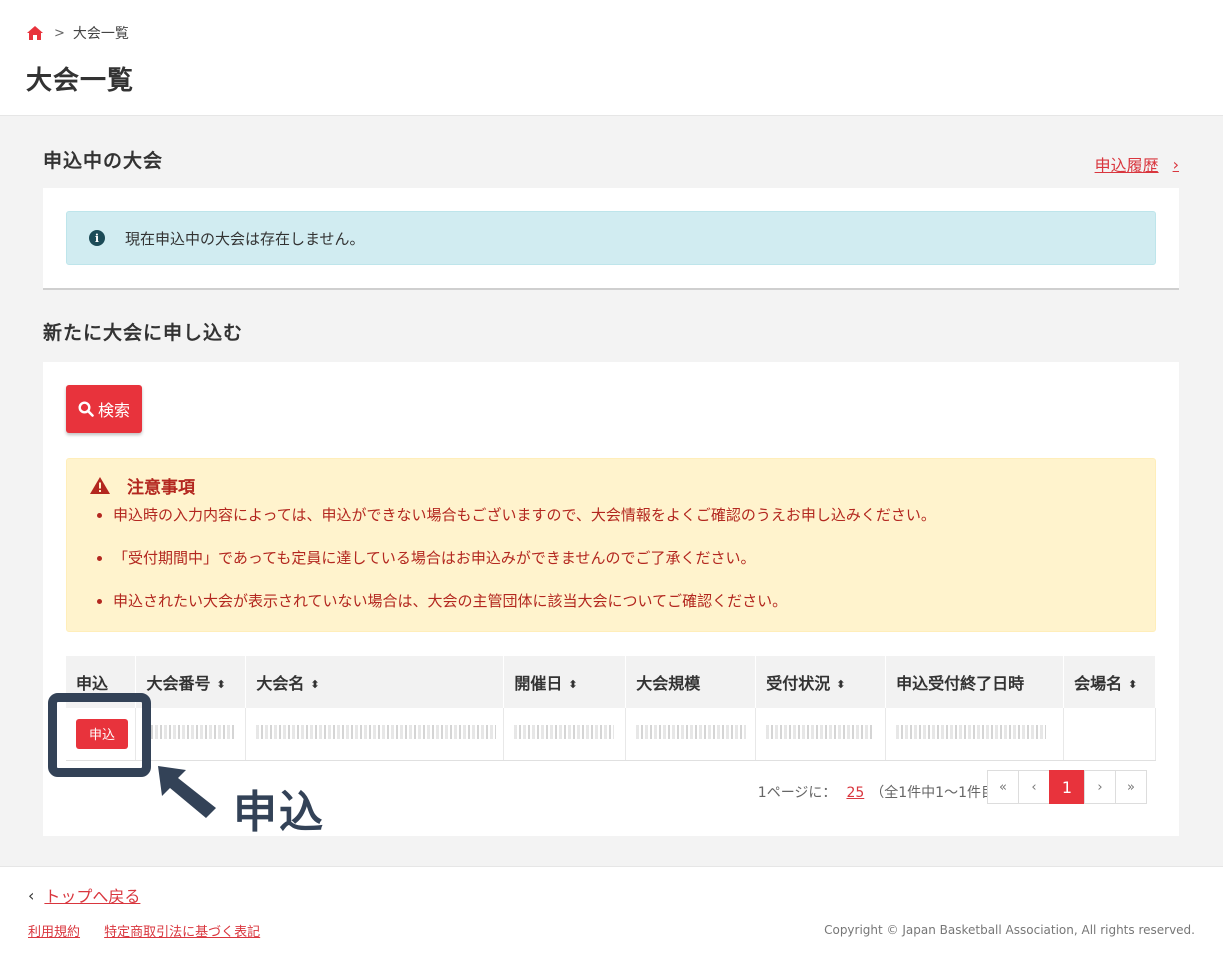 This screenshot has width=1223, height=954. Describe the element at coordinates (1131, 787) in the screenshot. I see `last-page-button: »` at that location.